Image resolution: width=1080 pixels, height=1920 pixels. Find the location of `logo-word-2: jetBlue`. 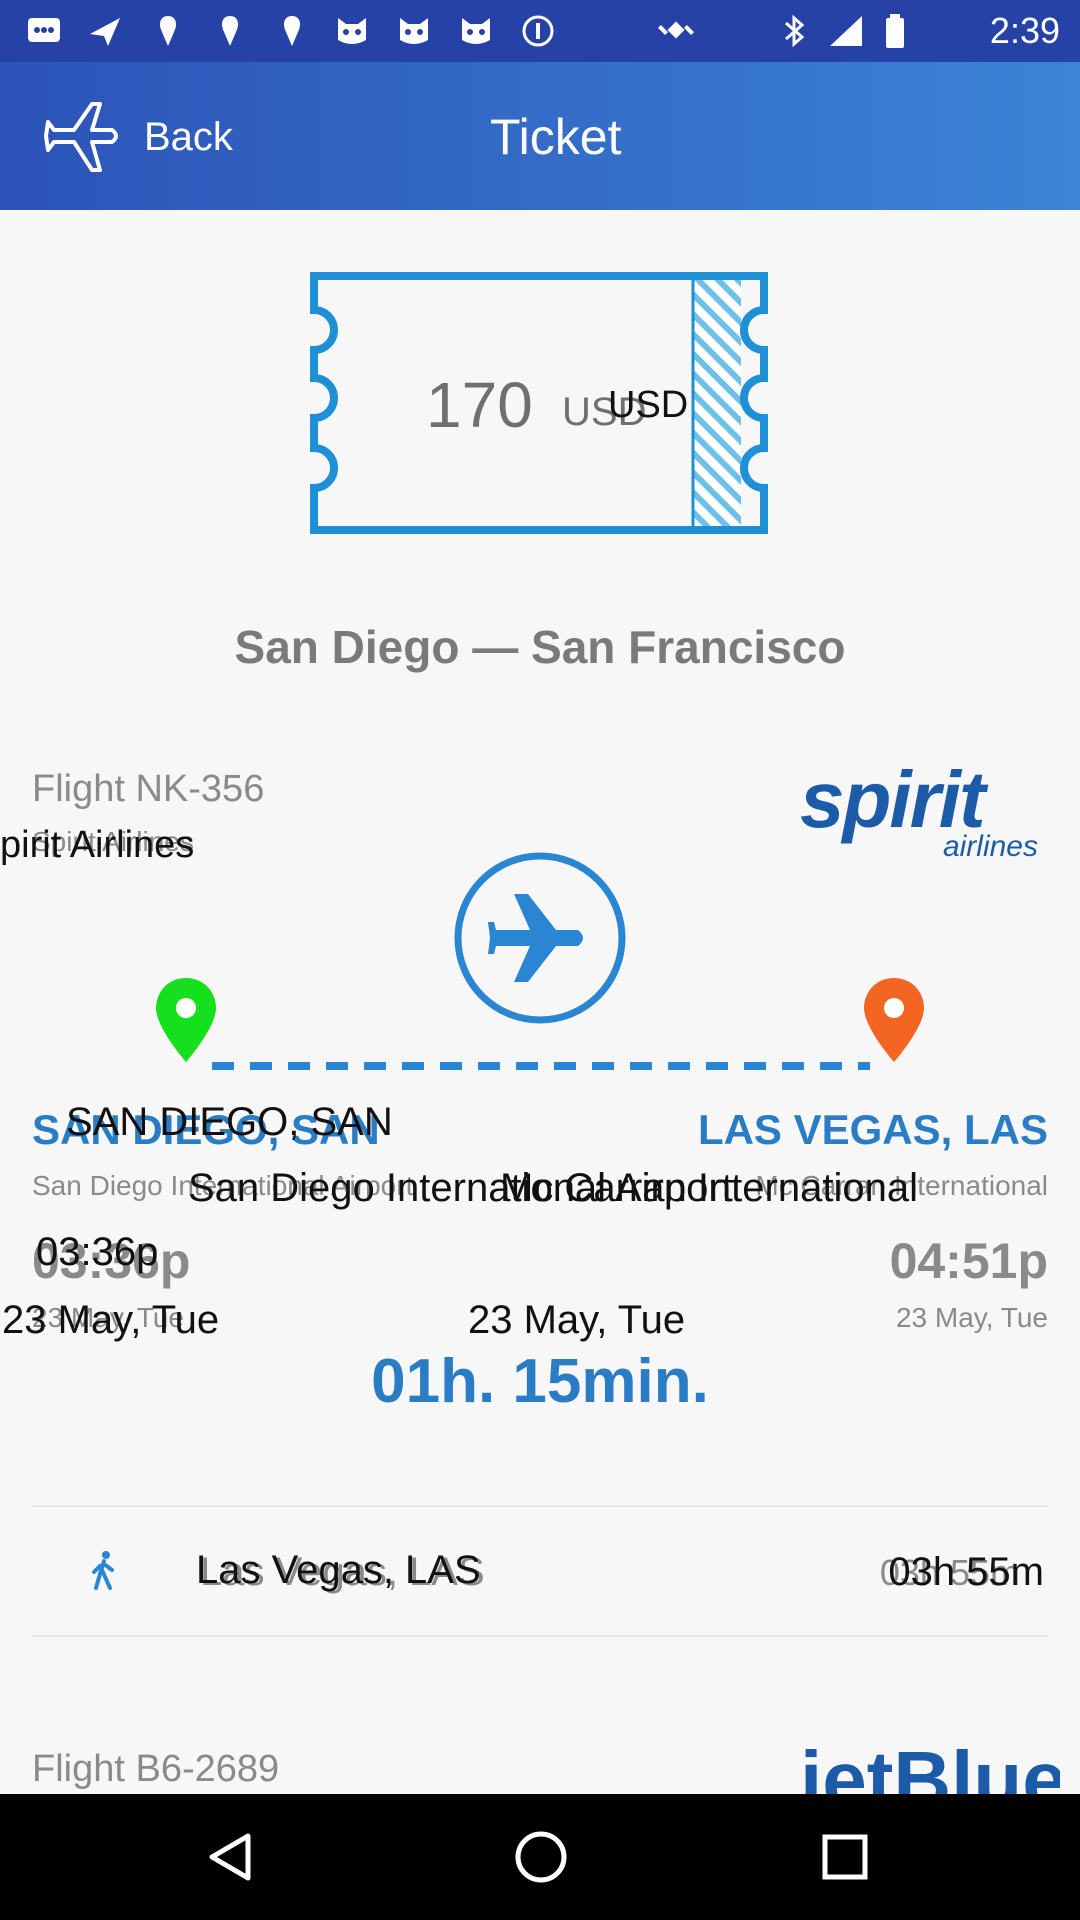

logo-word-2: jetBlue is located at coordinates (930, 1767).